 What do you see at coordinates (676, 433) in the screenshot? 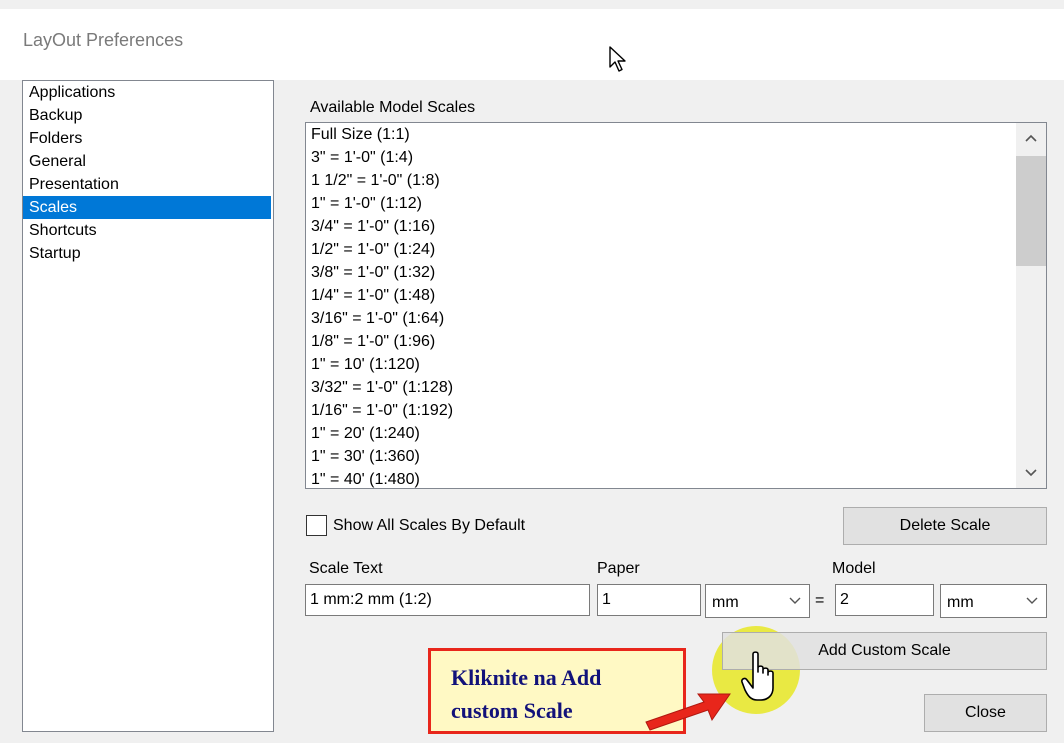
I see `scale-list-item: 1" = 20' (1:240)` at bounding box center [676, 433].